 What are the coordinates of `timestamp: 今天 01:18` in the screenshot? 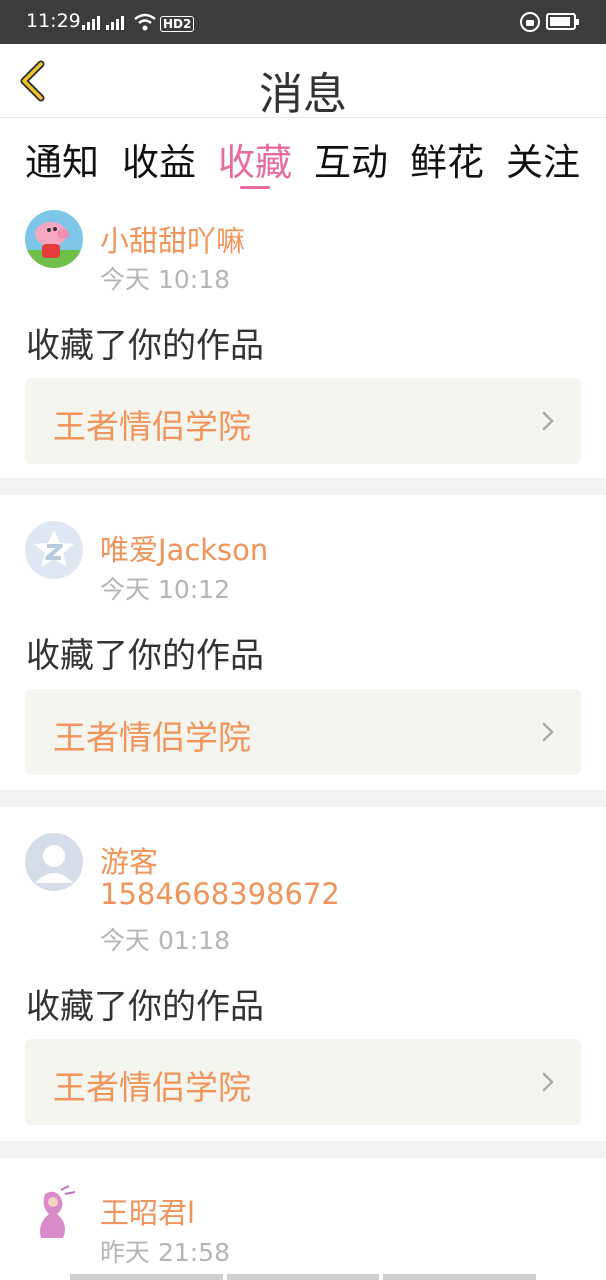 It's located at (165, 940).